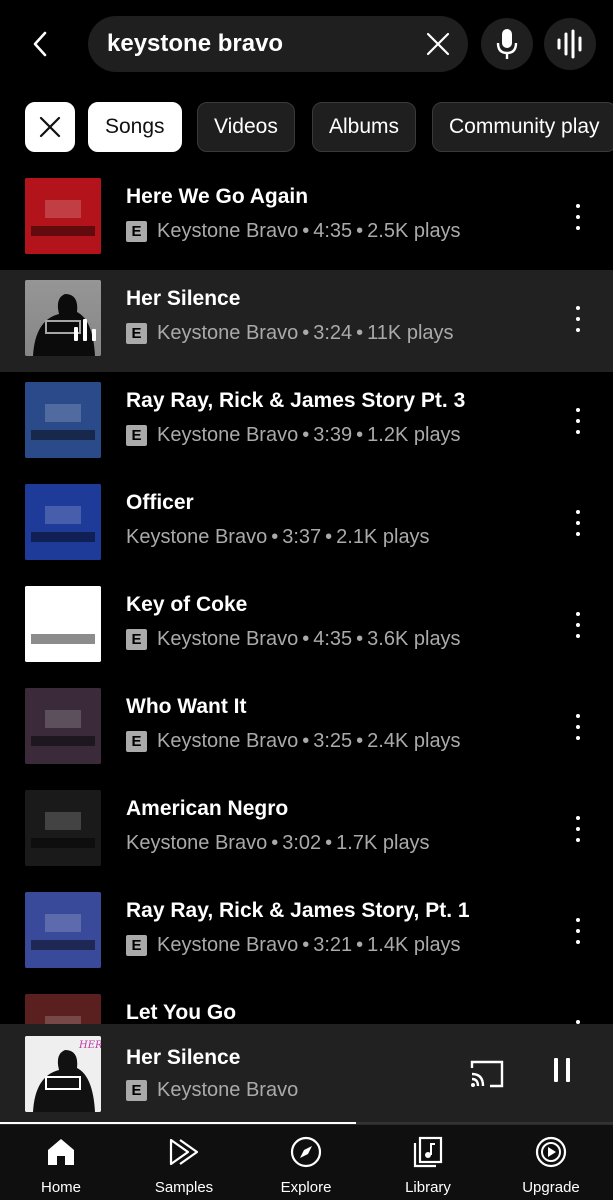 This screenshot has height=1200, width=613. Describe the element at coordinates (184, 1152) in the screenshot. I see `samples-icon` at that location.